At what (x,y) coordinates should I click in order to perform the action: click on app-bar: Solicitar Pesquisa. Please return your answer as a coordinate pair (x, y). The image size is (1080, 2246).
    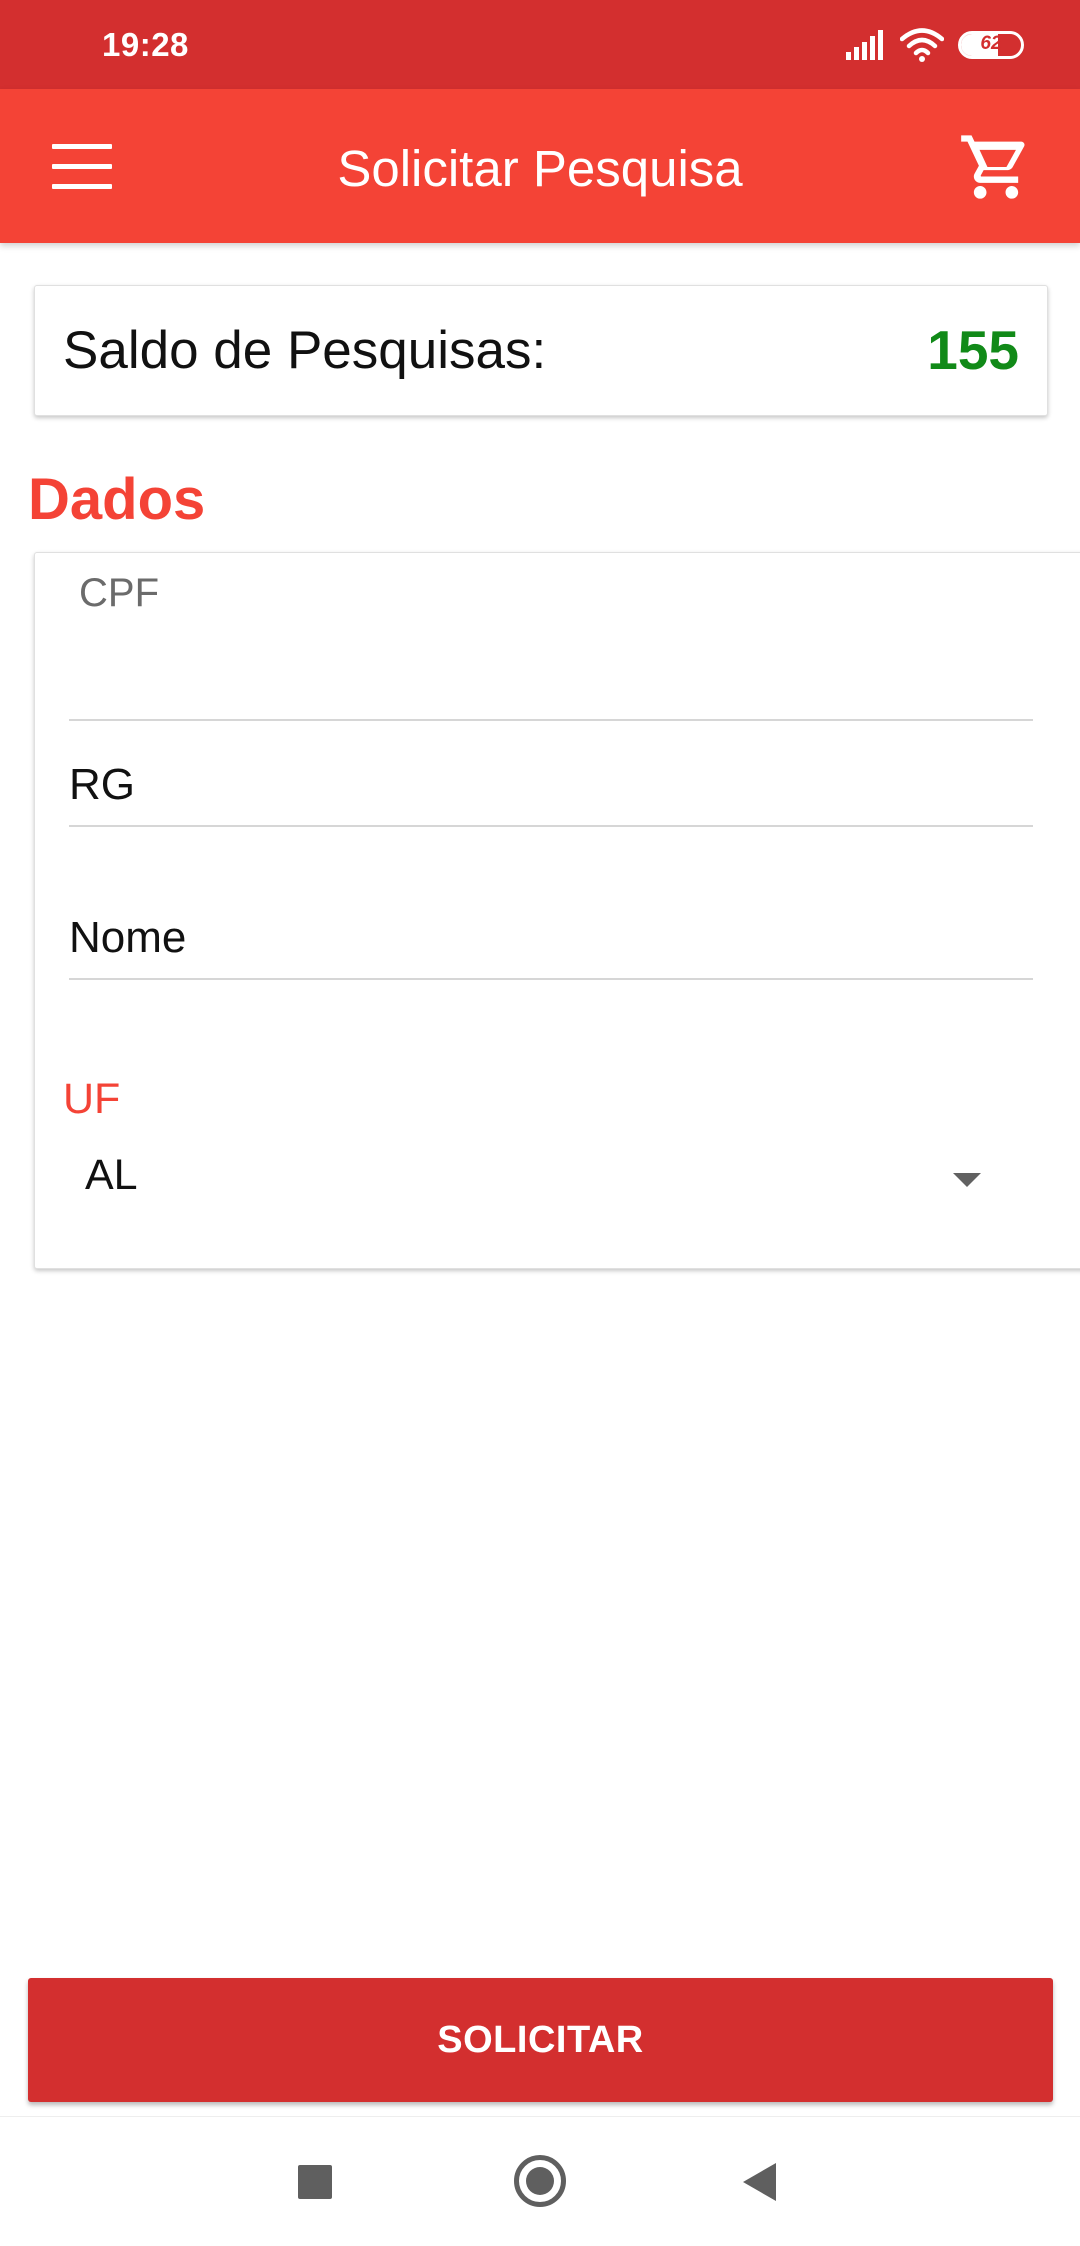
    Looking at the image, I should click on (540, 166).